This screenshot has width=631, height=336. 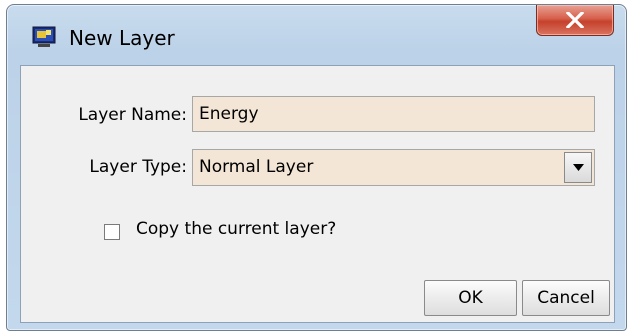 What do you see at coordinates (122, 38) in the screenshot?
I see `window-title: New Layer` at bounding box center [122, 38].